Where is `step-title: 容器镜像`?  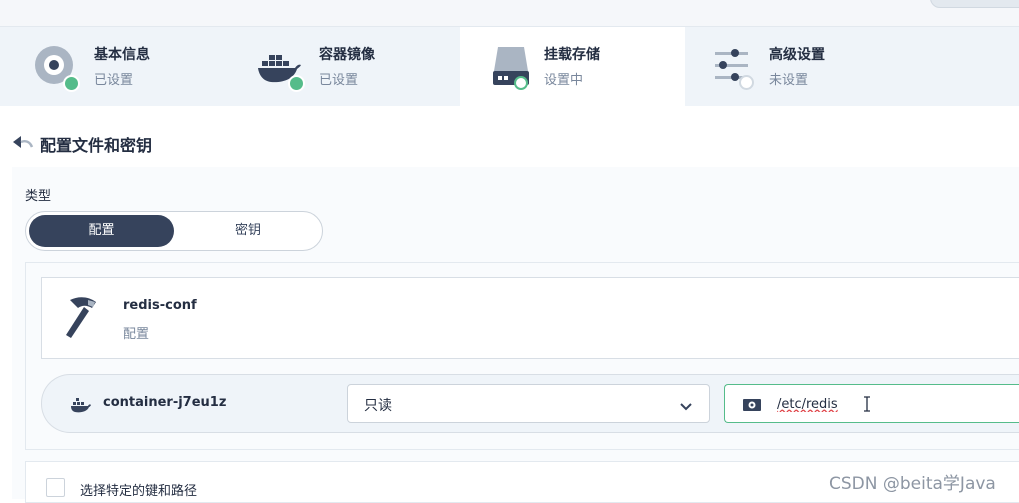
step-title: 容器镜像 is located at coordinates (347, 55).